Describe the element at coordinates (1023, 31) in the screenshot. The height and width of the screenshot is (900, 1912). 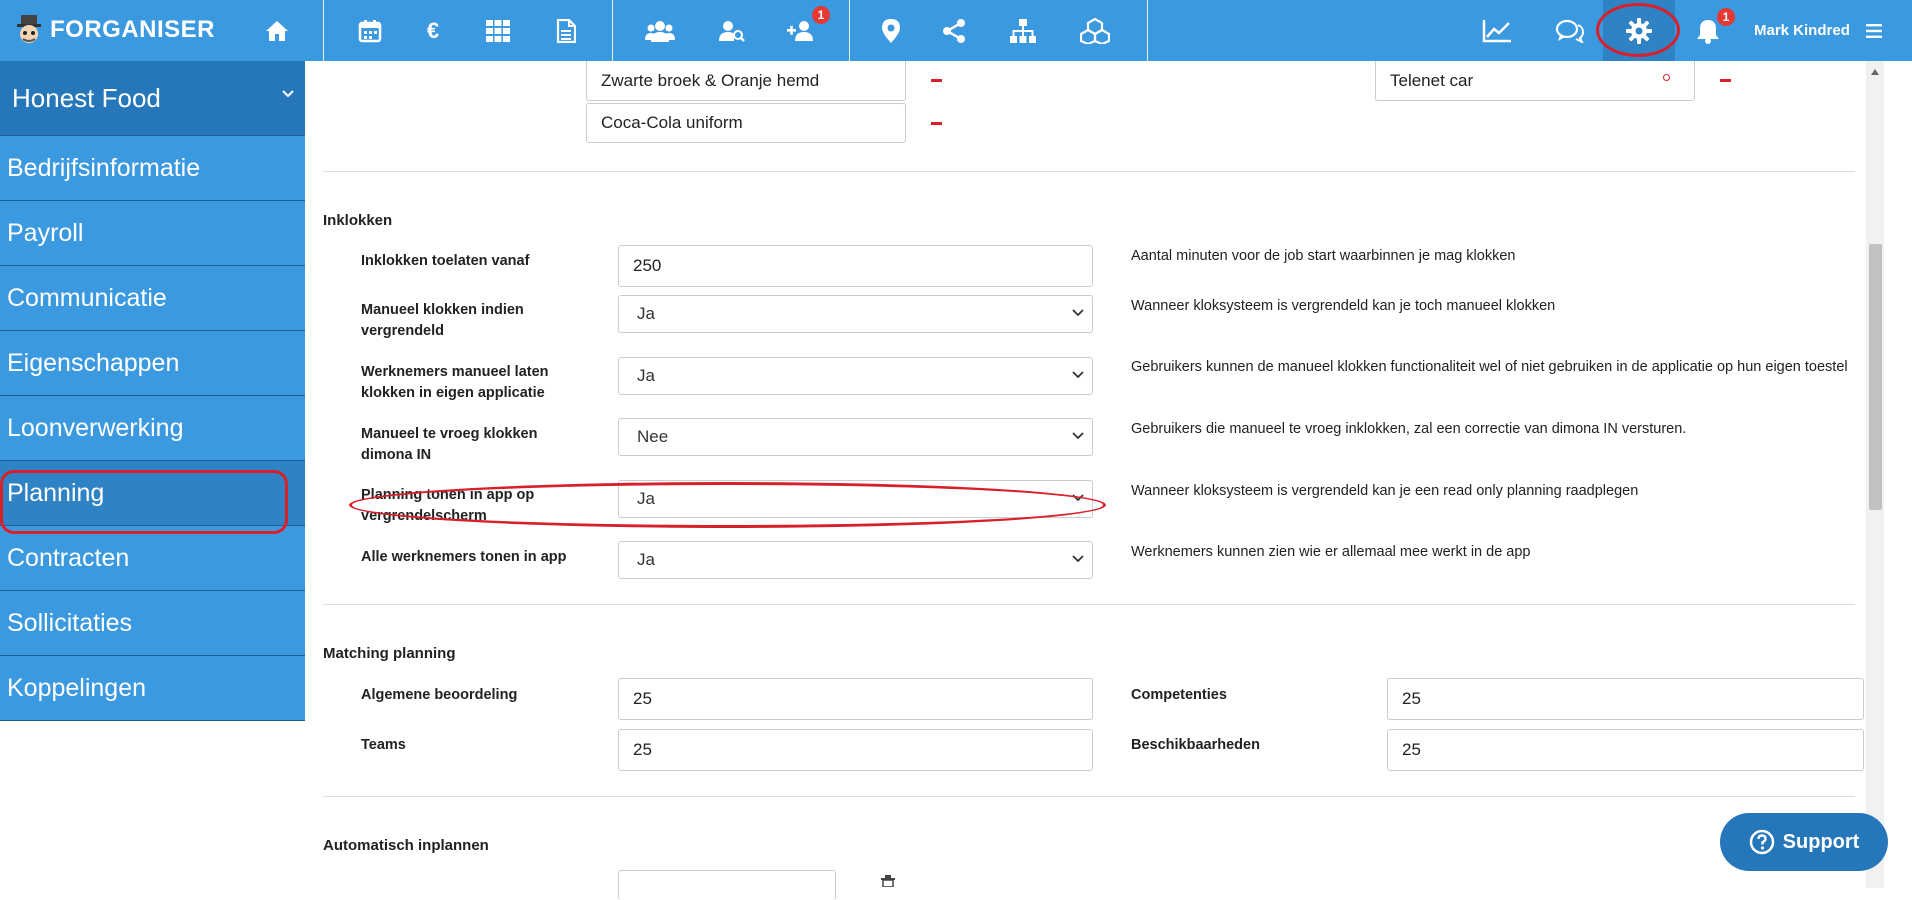
I see `sitemap-icon` at that location.